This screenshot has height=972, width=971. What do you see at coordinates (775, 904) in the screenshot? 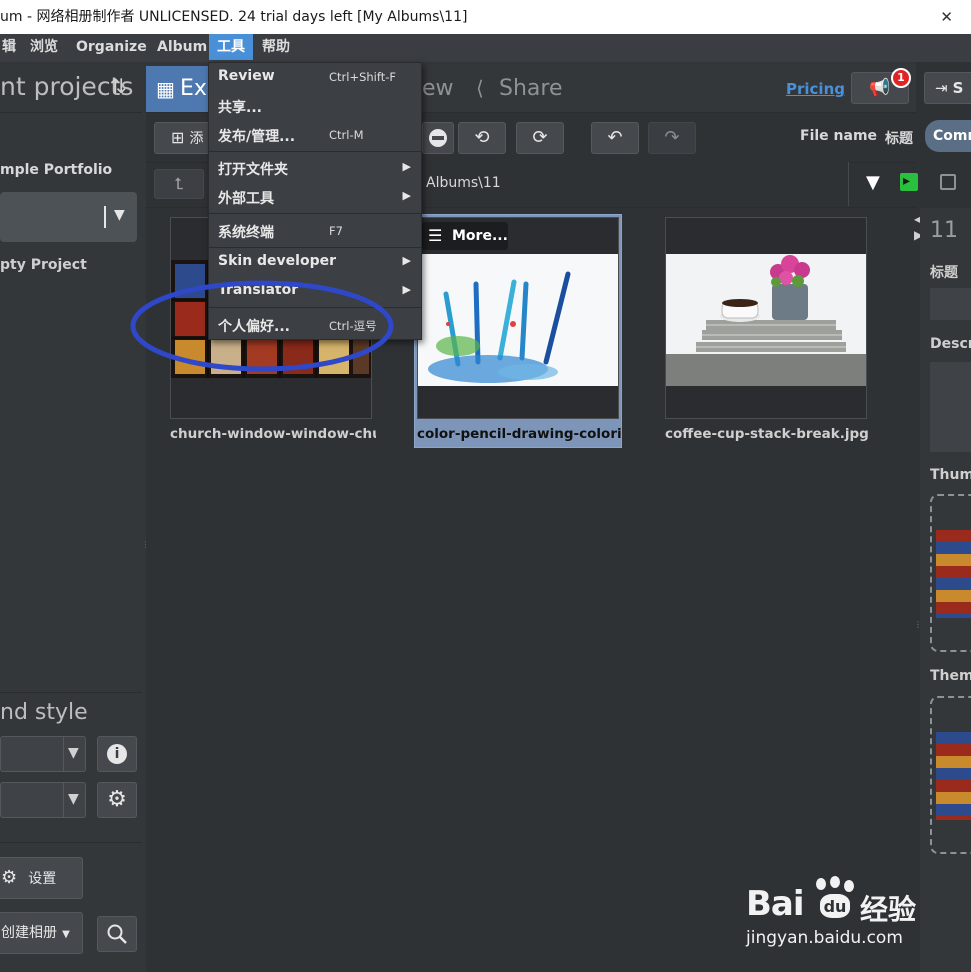
I see `watermark-brand: Bai` at bounding box center [775, 904].